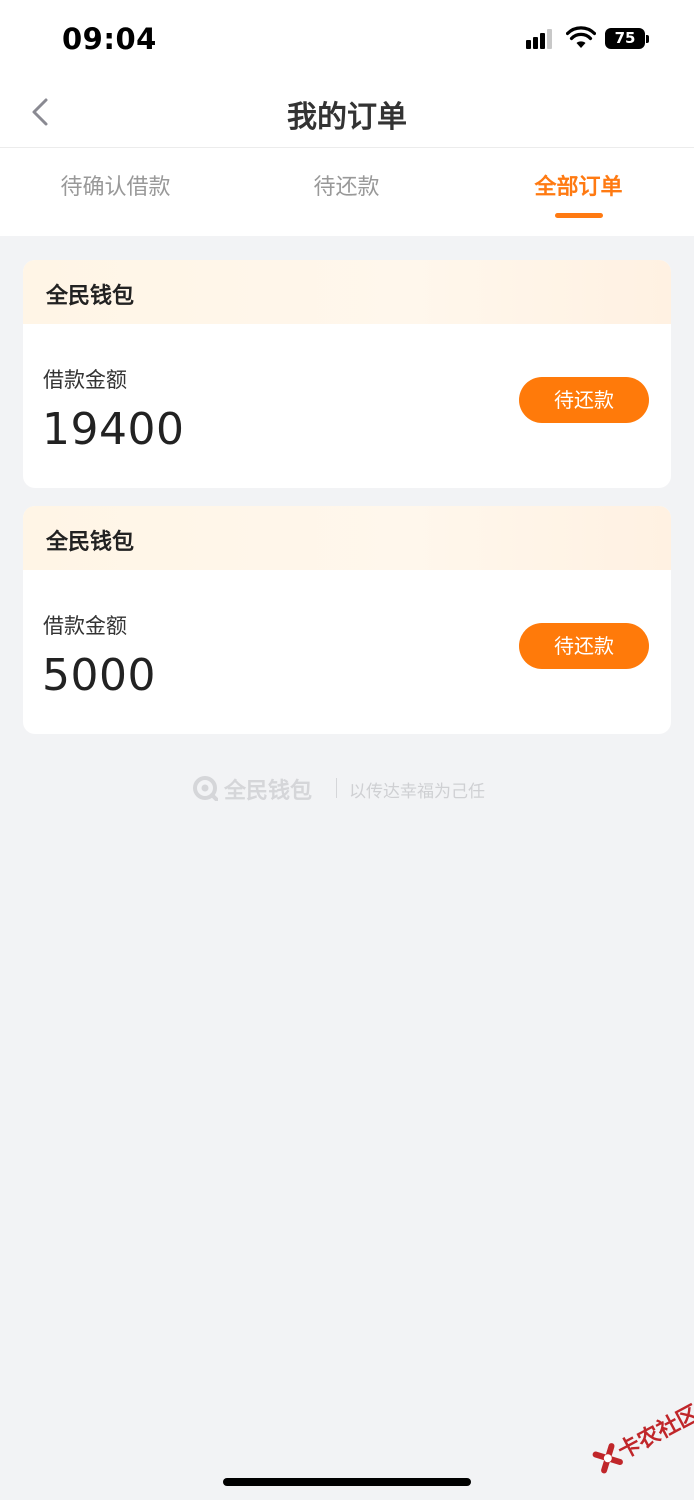  Describe the element at coordinates (542, 39) in the screenshot. I see `cellular-signal-icon` at that location.